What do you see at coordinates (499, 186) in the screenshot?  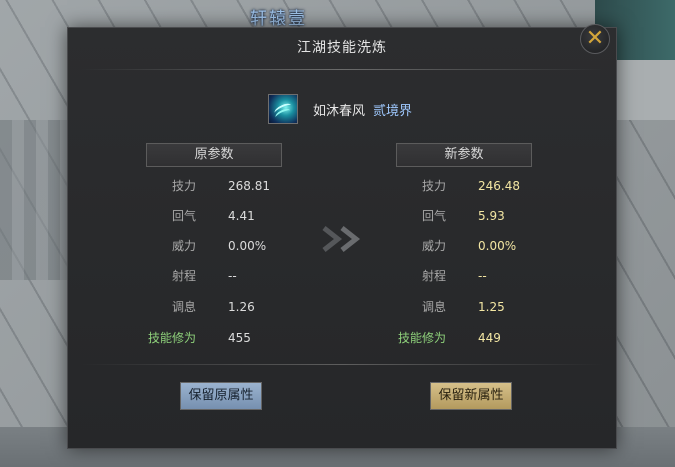 I see `new-param-value: 246.48` at bounding box center [499, 186].